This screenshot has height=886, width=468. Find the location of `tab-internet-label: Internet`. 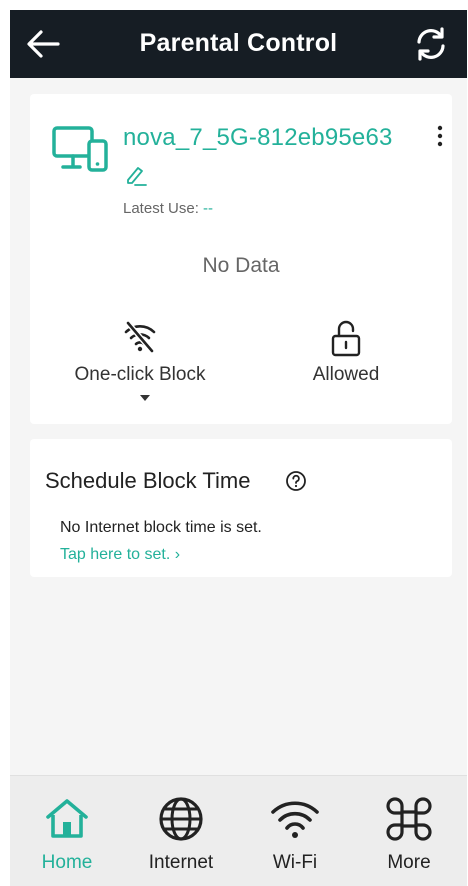

tab-internet-label: Internet is located at coordinates (181, 862).